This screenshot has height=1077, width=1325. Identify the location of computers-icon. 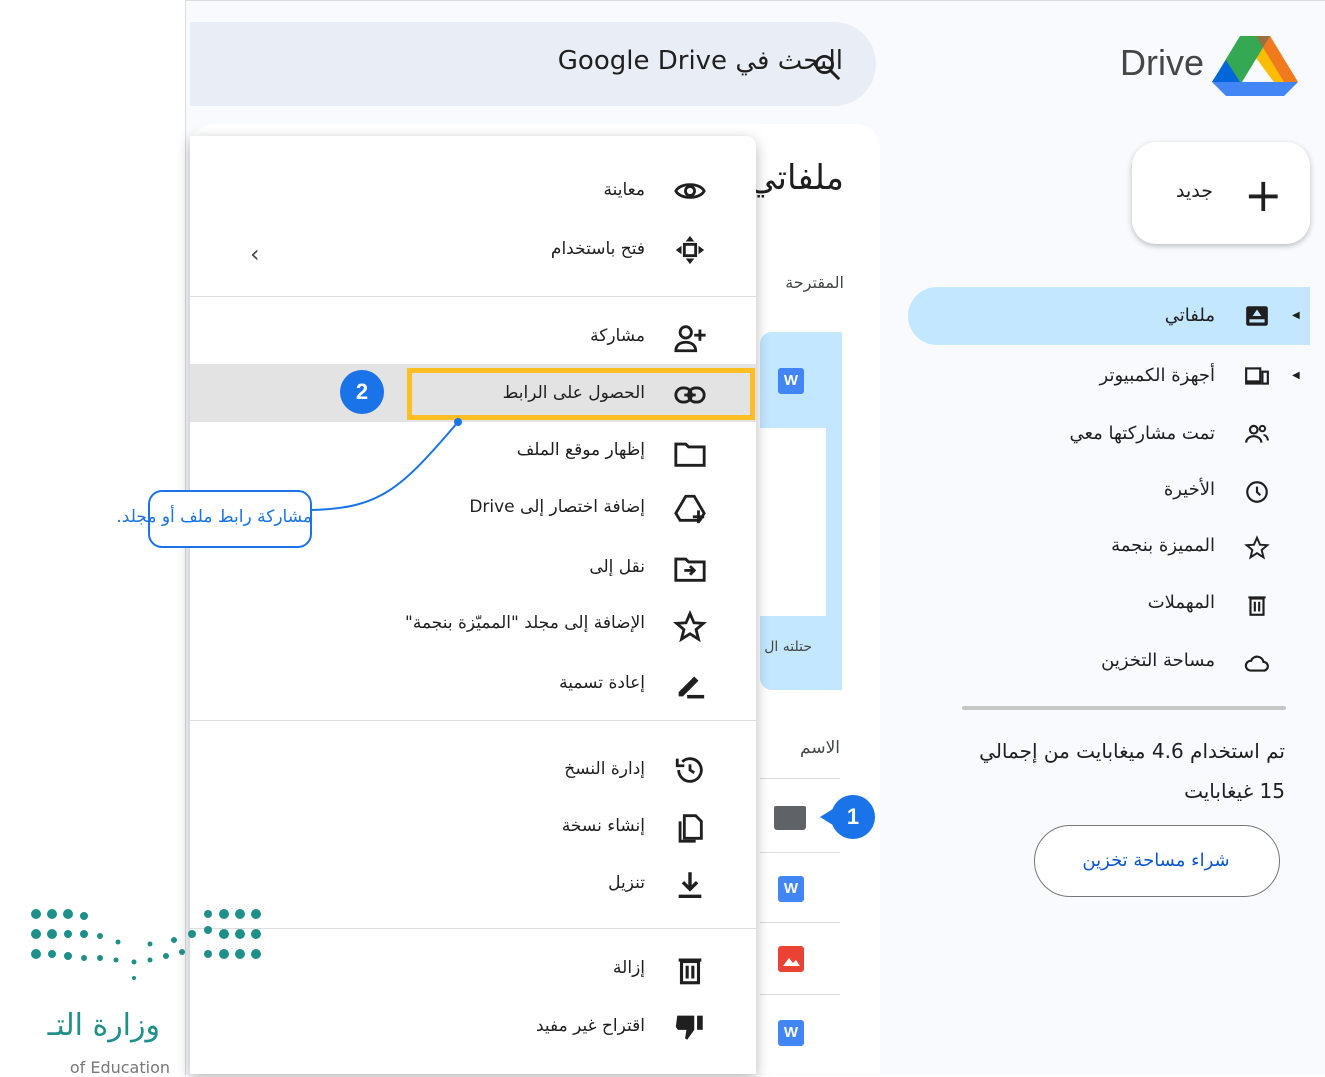
(1257, 376).